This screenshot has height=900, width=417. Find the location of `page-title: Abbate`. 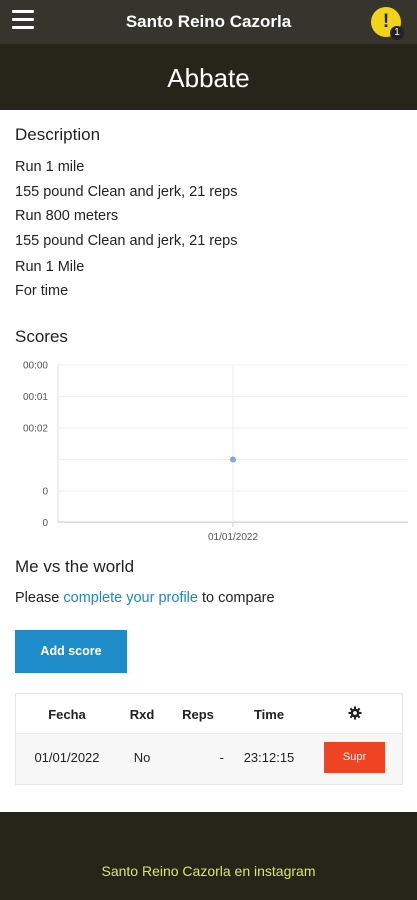

page-title: Abbate is located at coordinates (208, 78).